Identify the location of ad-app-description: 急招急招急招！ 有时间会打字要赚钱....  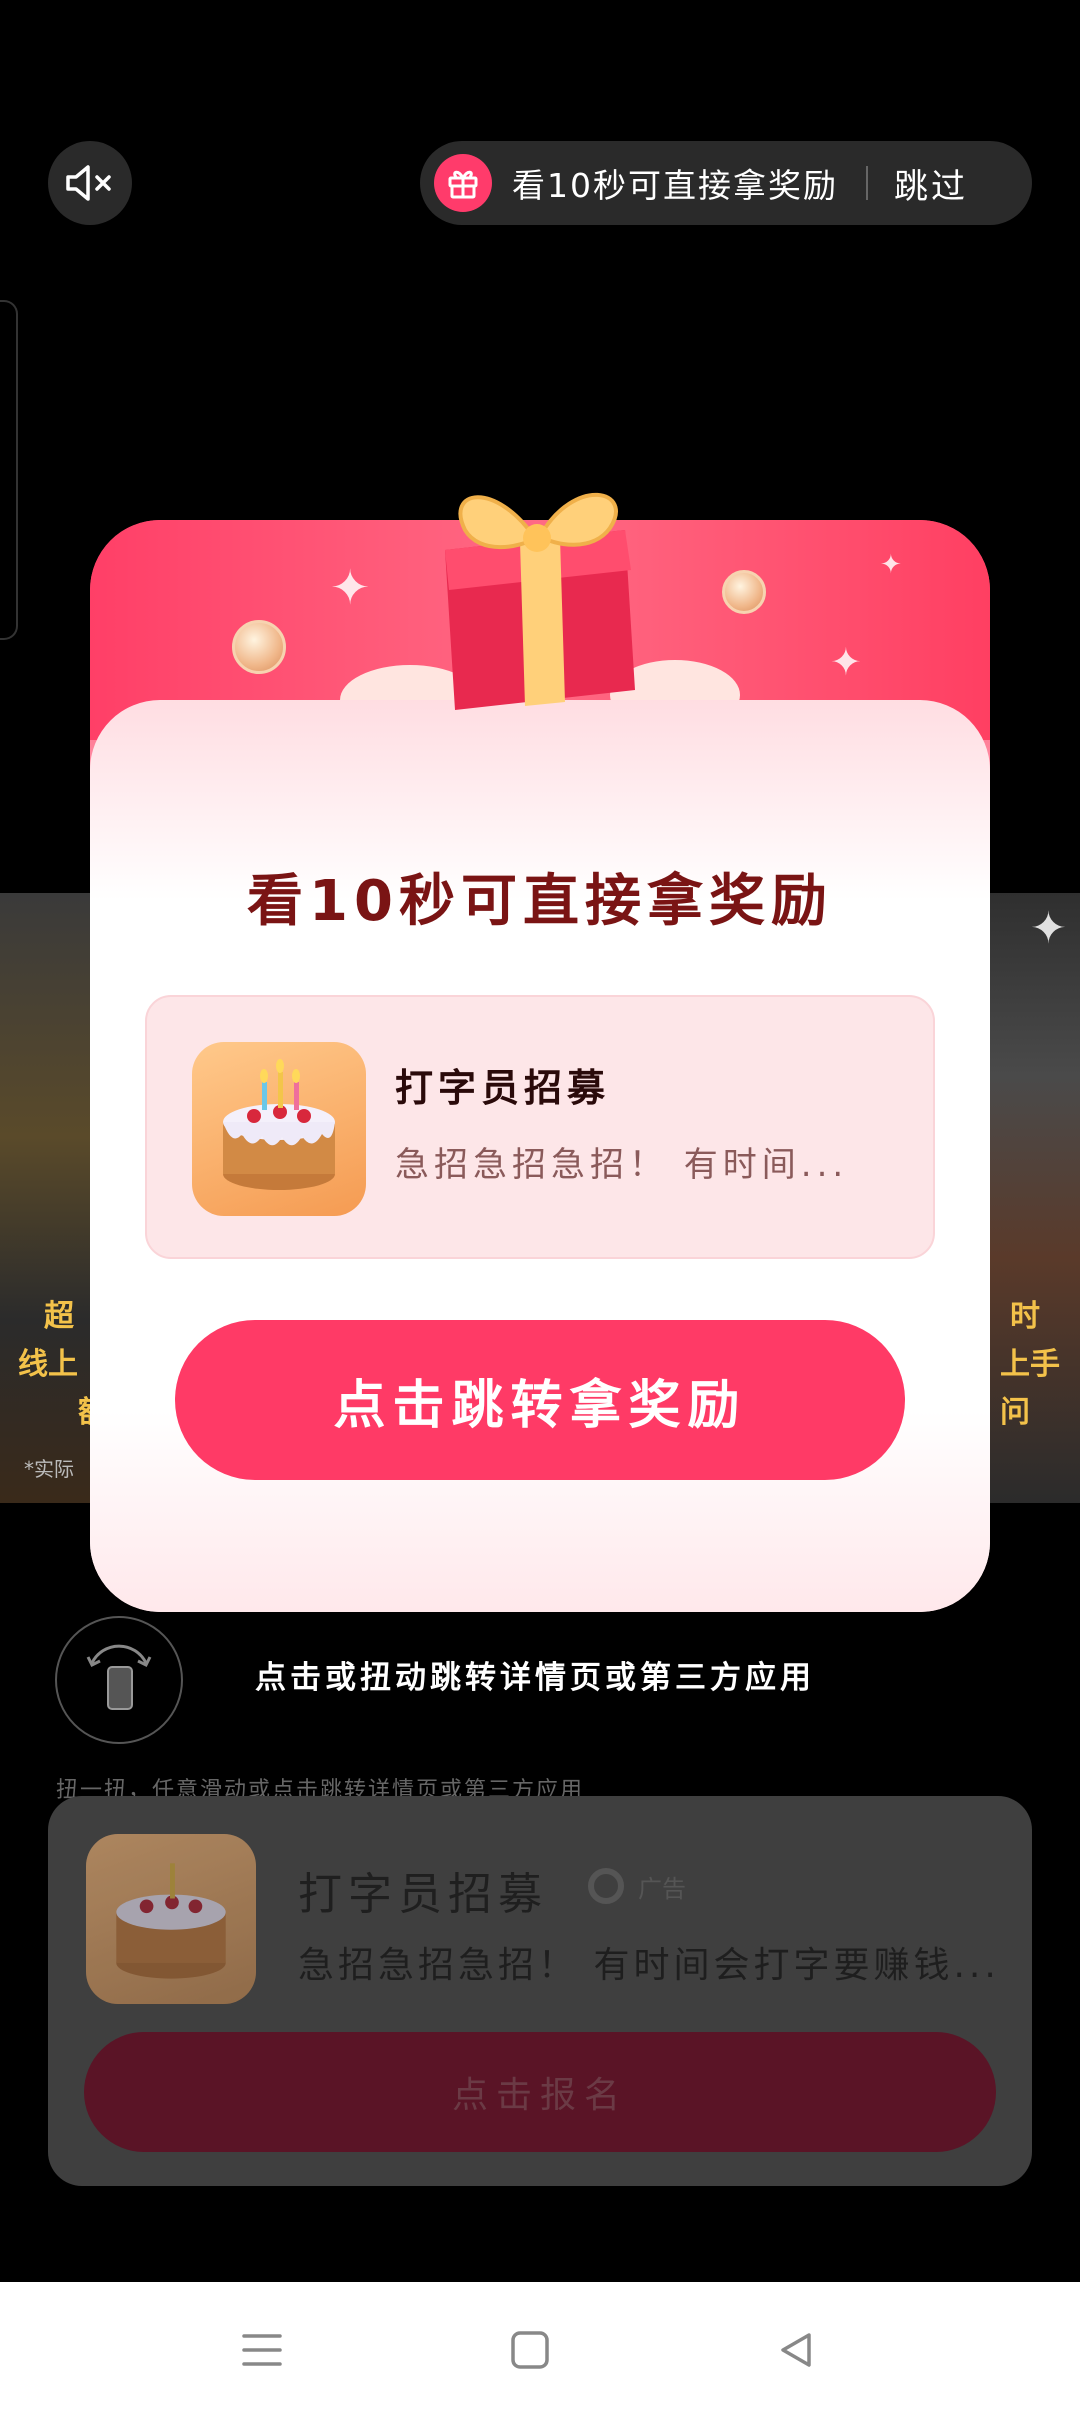
(649, 1965).